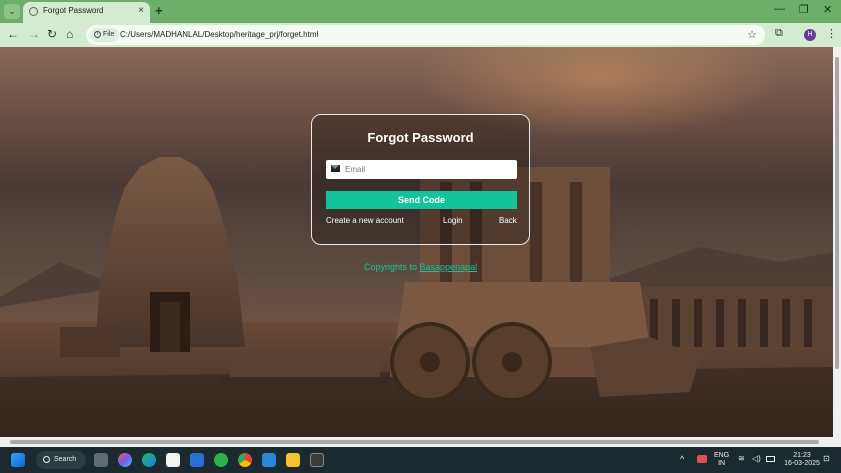 The image size is (841, 473). Describe the element at coordinates (159, 10) in the screenshot. I see `new-tab-button: +` at that location.